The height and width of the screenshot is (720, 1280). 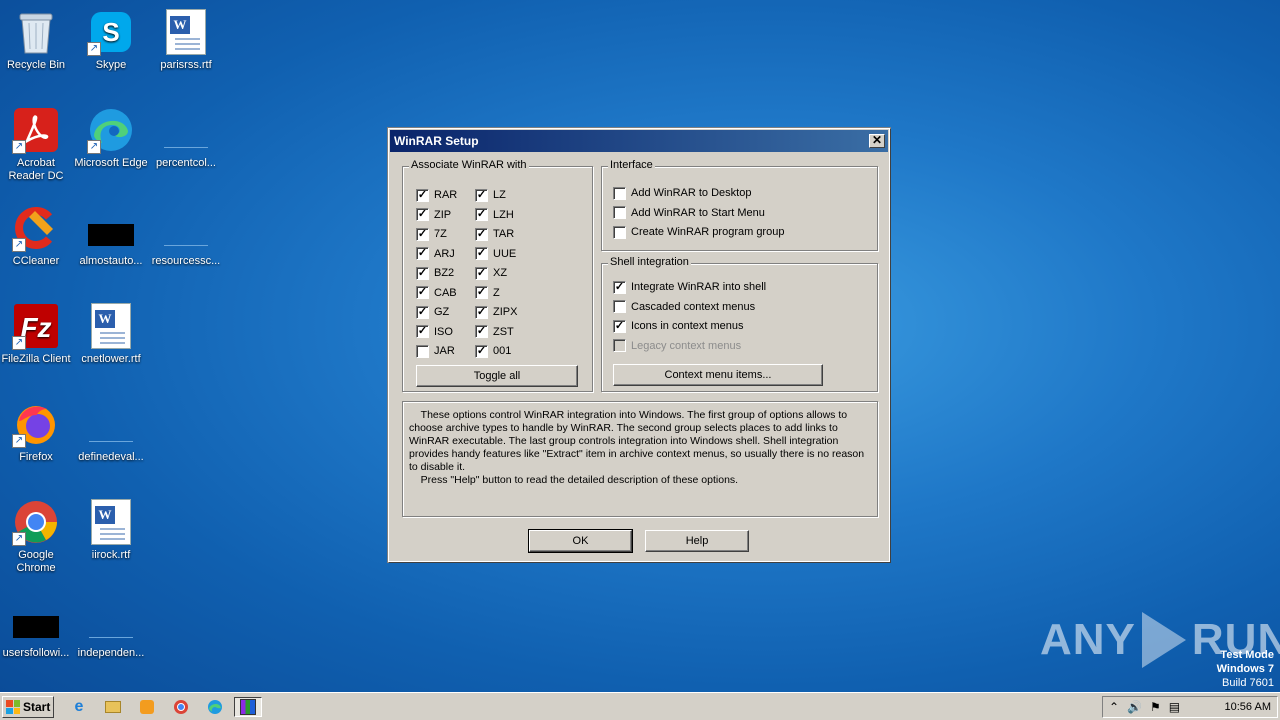 I want to click on desktop-icon-edge: ↗ Microsoft Edge, so click(x=111, y=148).